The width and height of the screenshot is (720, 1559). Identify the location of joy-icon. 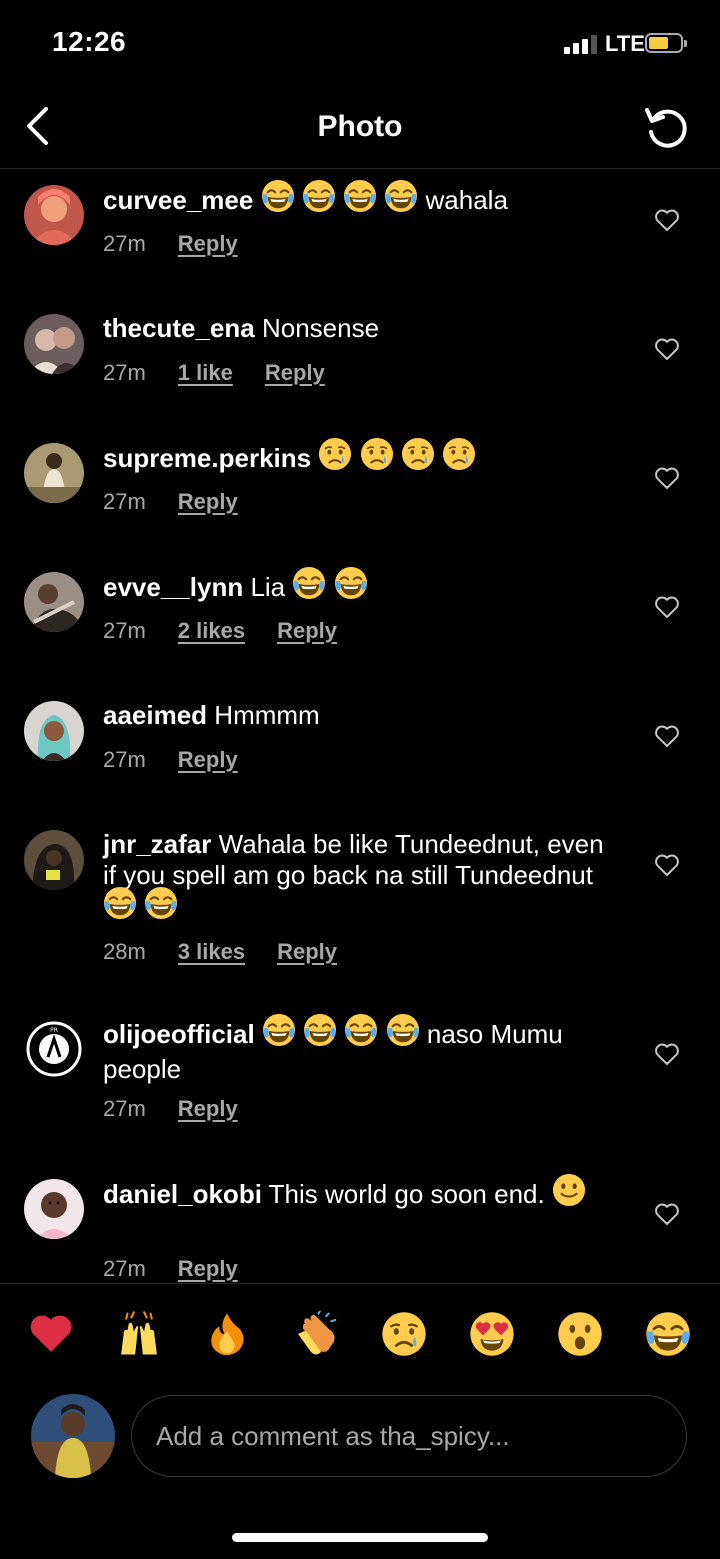
(668, 1334).